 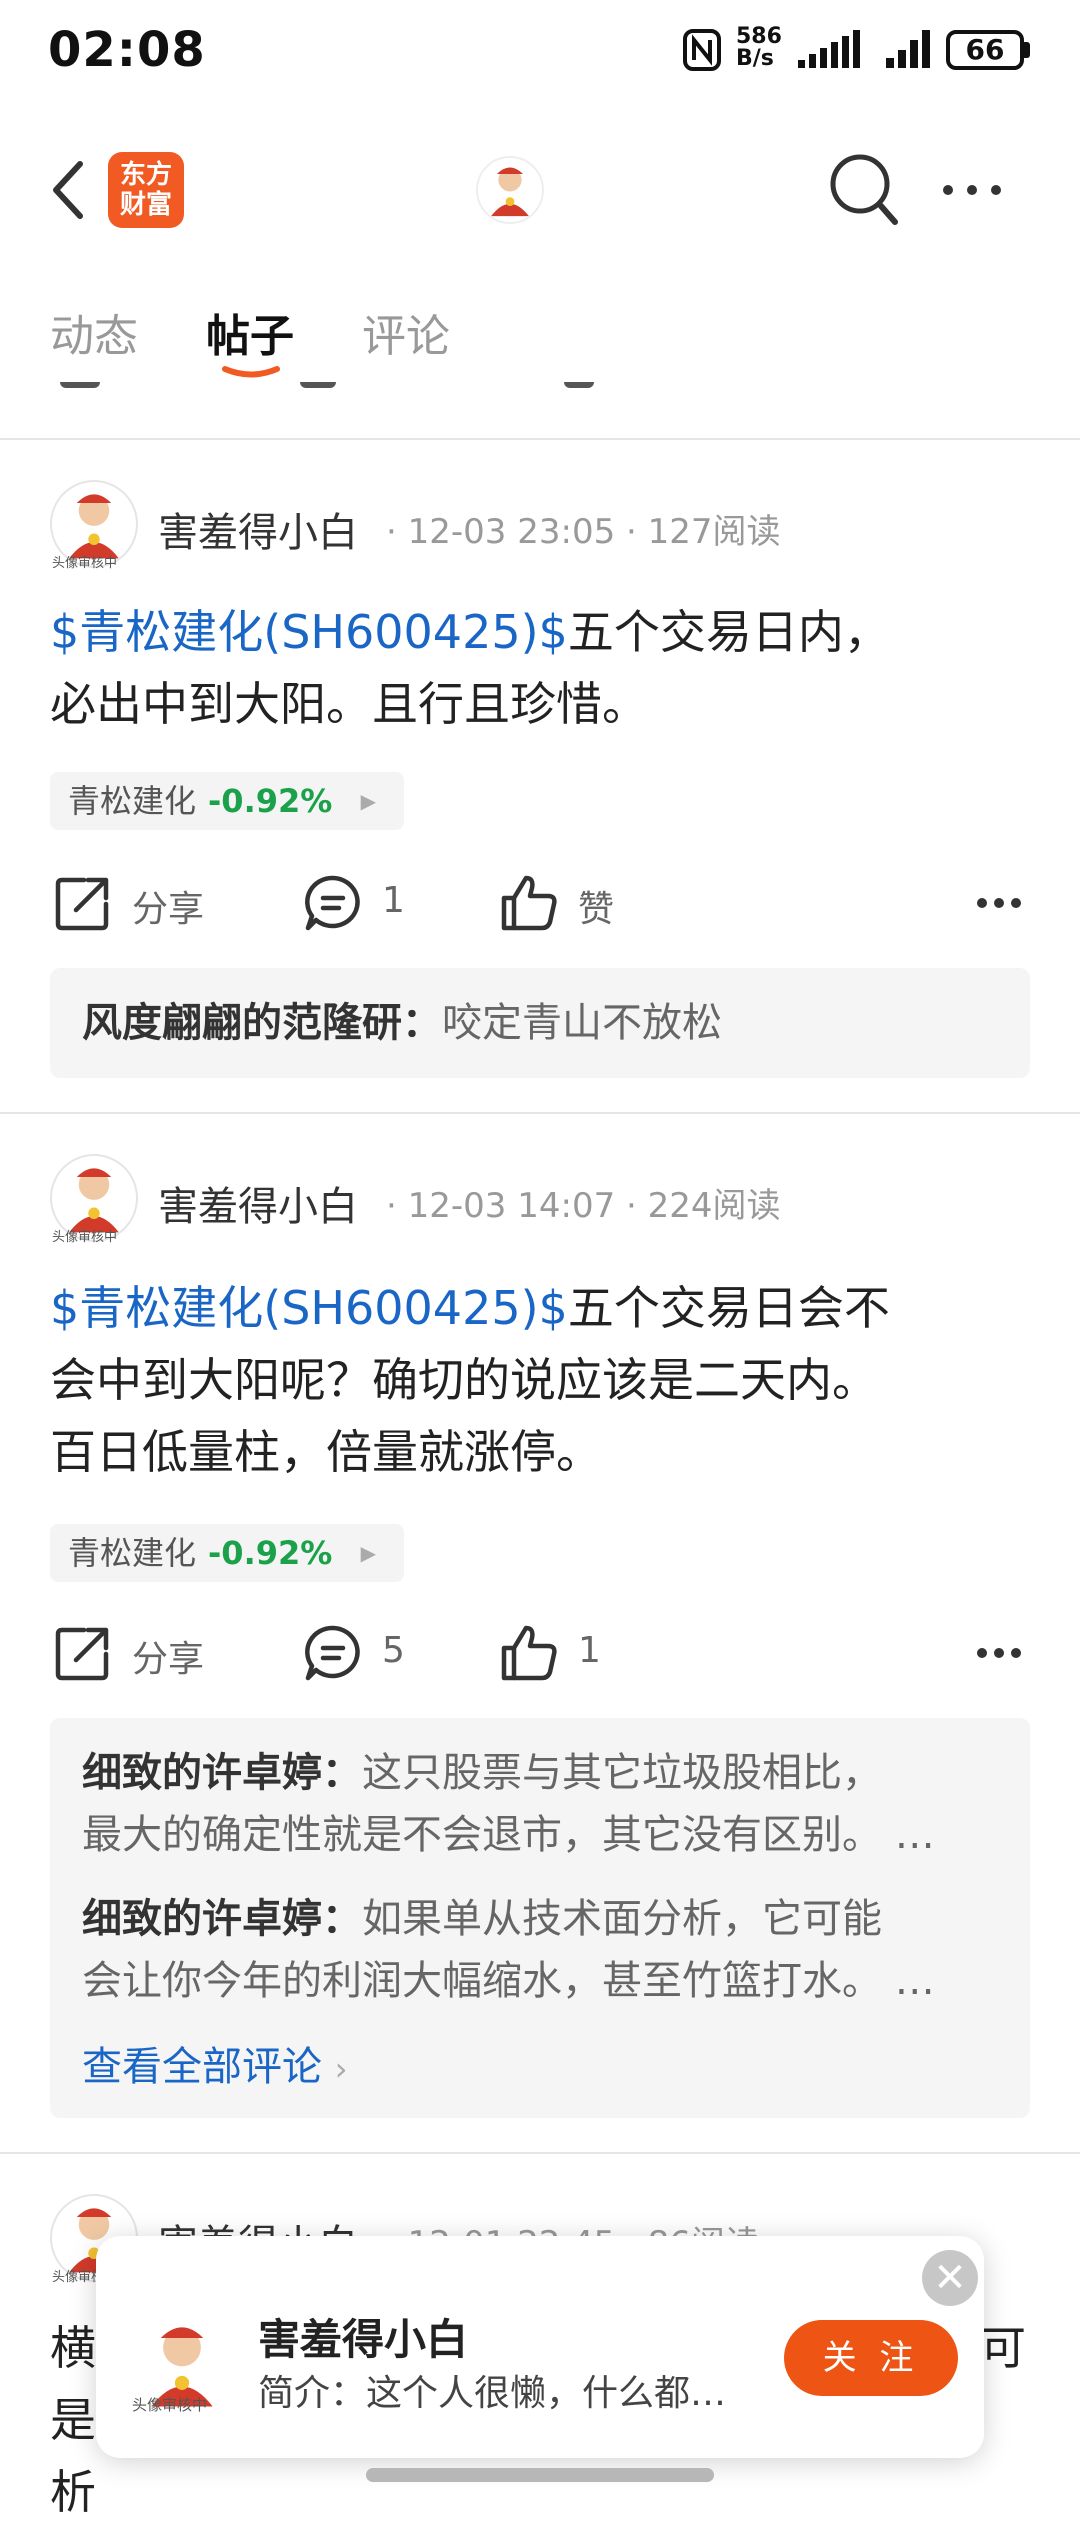 I want to click on scrolled-content-edge, so click(x=340, y=388).